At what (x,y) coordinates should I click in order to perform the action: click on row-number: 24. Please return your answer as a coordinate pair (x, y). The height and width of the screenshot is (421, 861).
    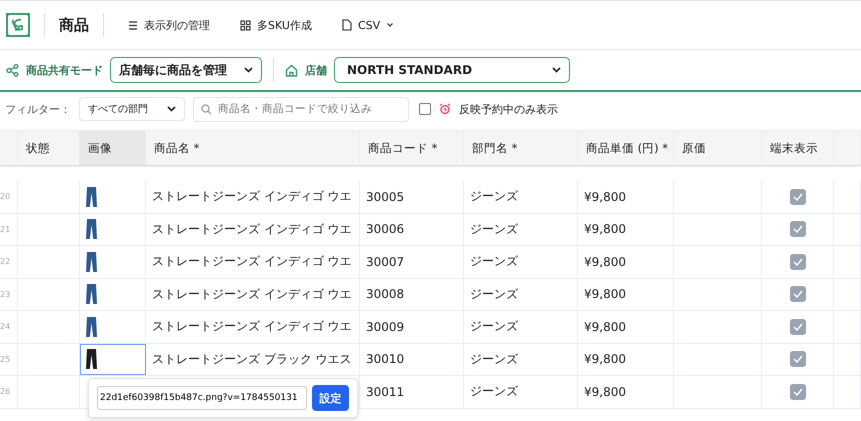
    Looking at the image, I should click on (5, 327).